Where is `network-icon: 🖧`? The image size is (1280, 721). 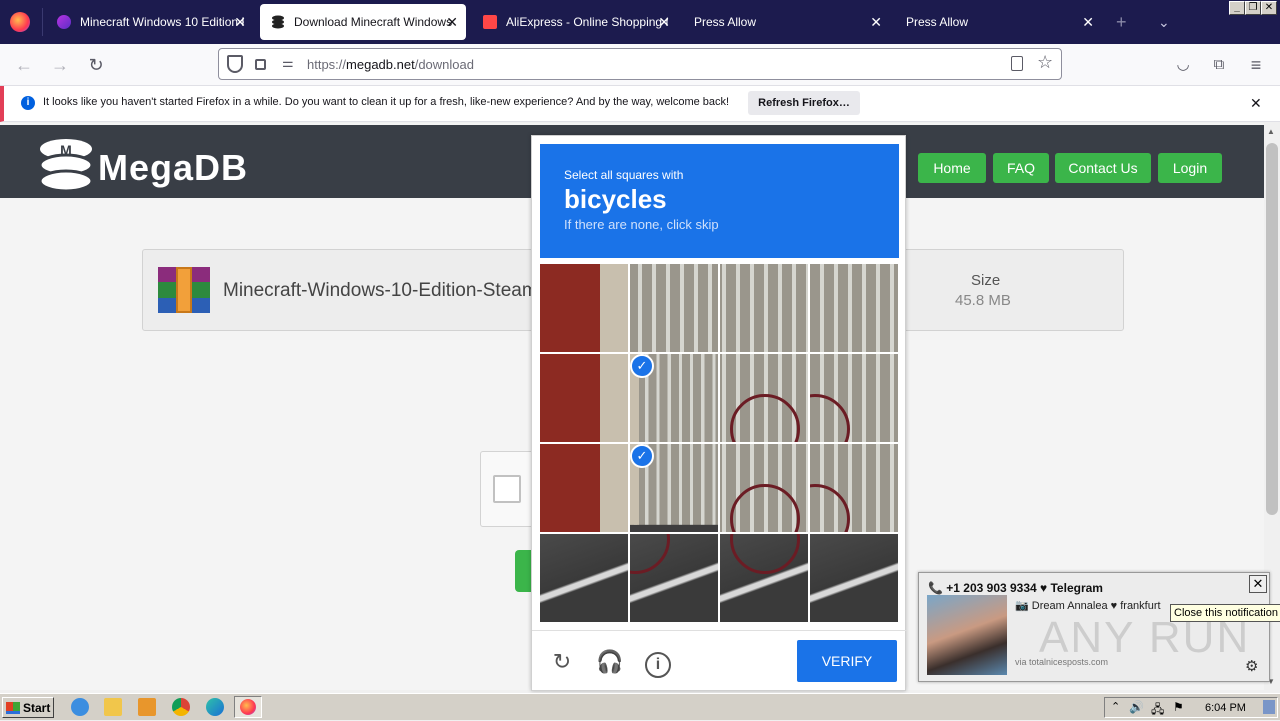
network-icon: 🖧 is located at coordinates (1157, 710).